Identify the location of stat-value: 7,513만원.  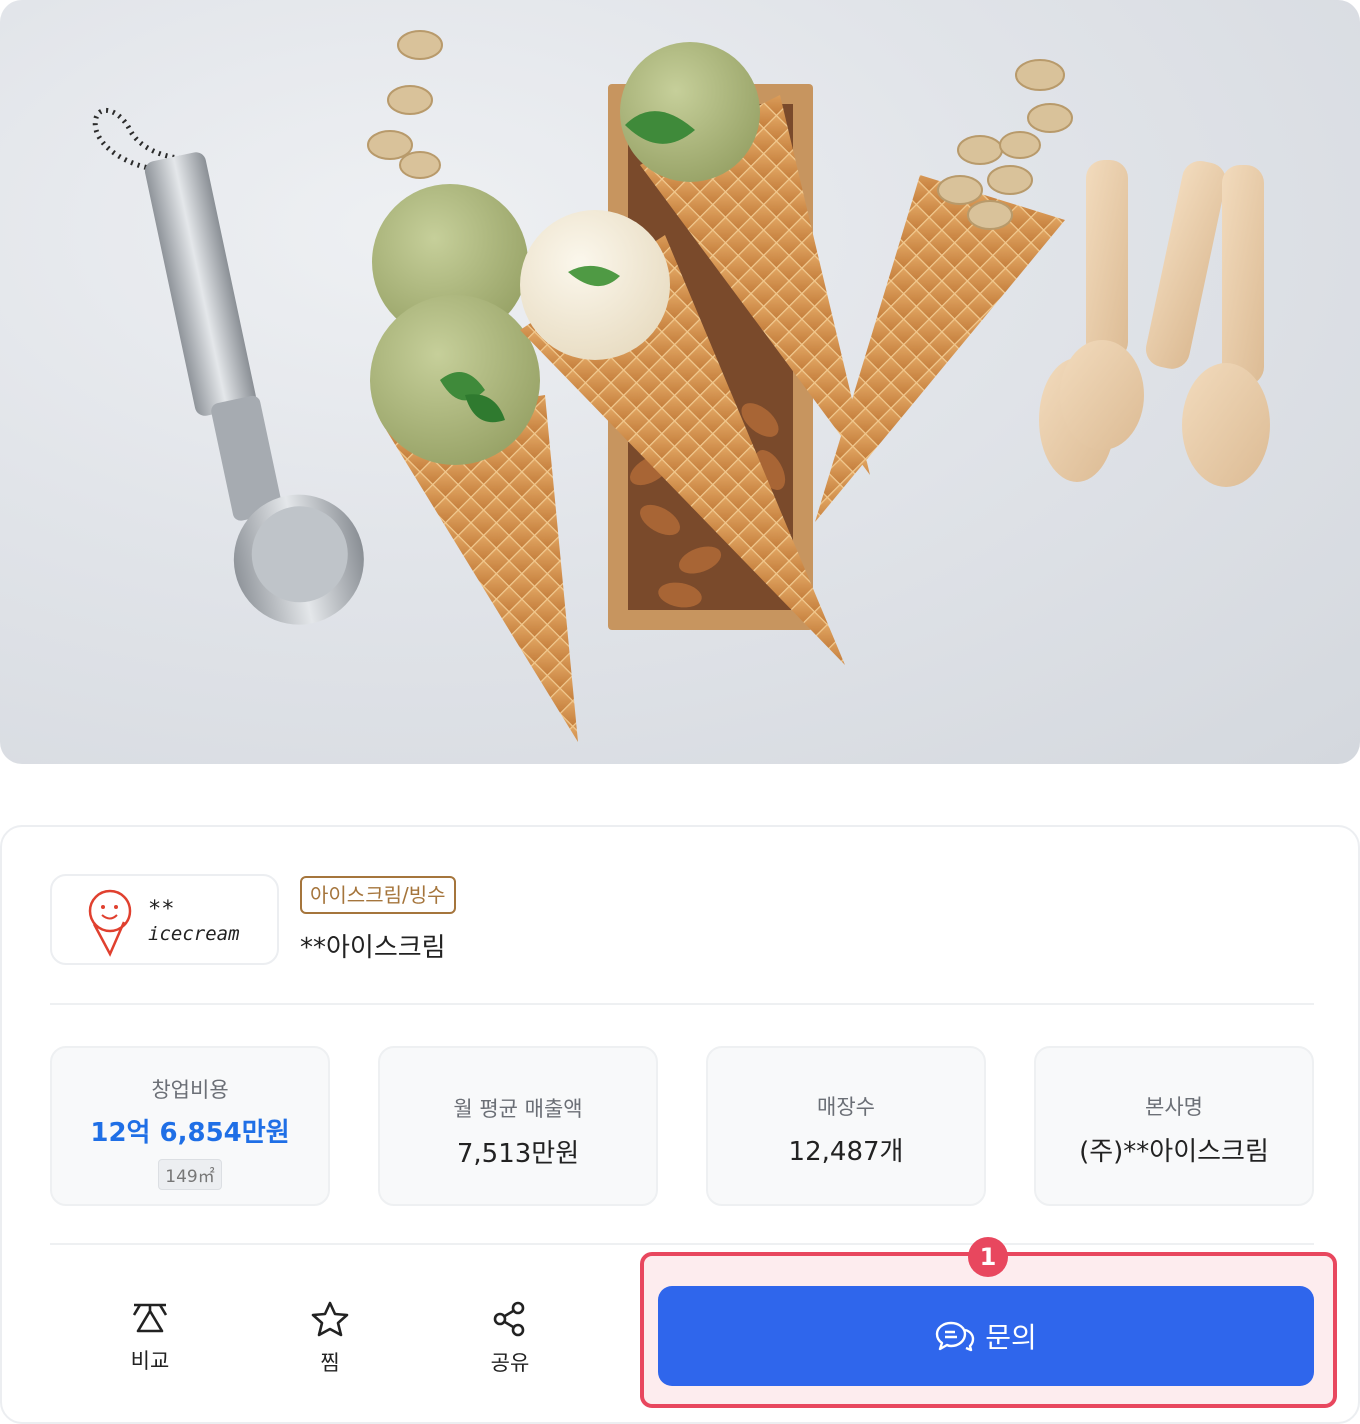
(518, 1154).